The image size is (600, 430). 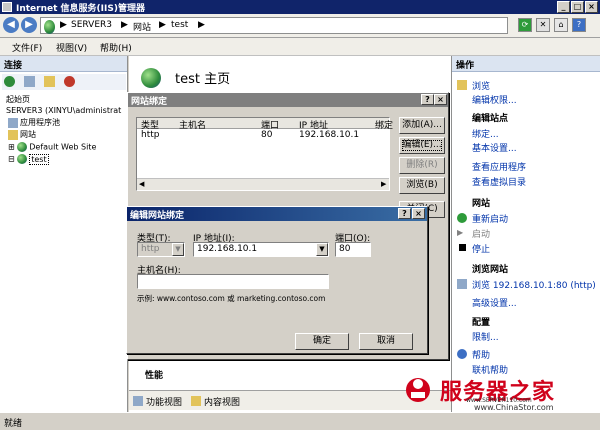 I want to click on iis-app-icon, so click(x=7, y=7).